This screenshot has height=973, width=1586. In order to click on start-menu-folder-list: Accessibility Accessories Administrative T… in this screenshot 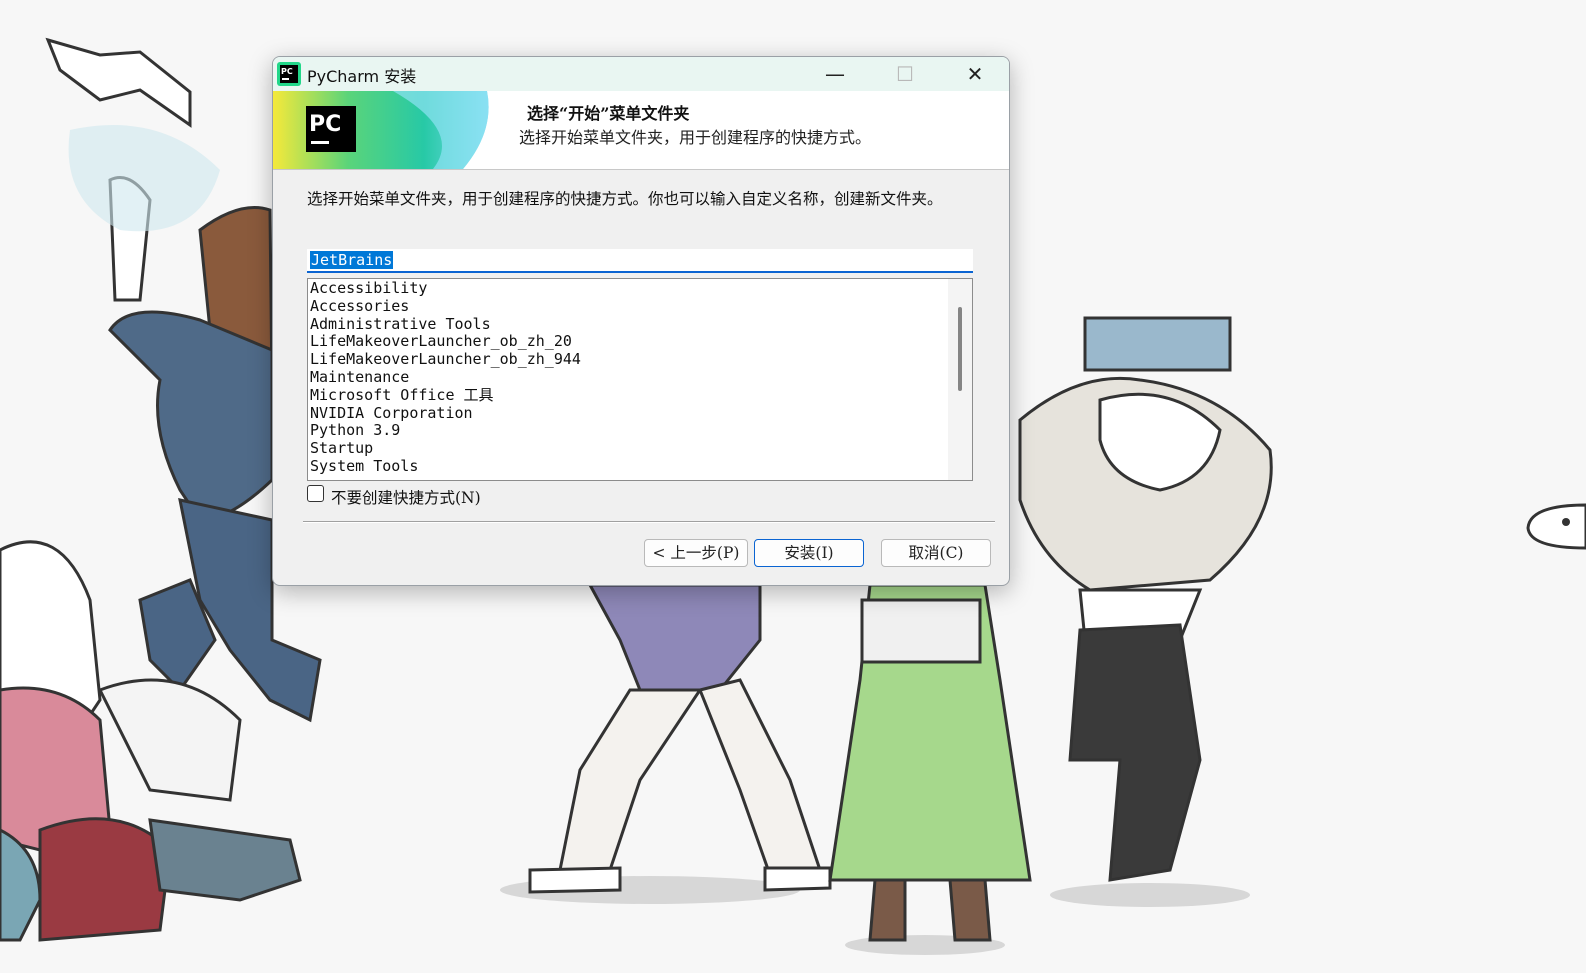, I will do `click(640, 379)`.